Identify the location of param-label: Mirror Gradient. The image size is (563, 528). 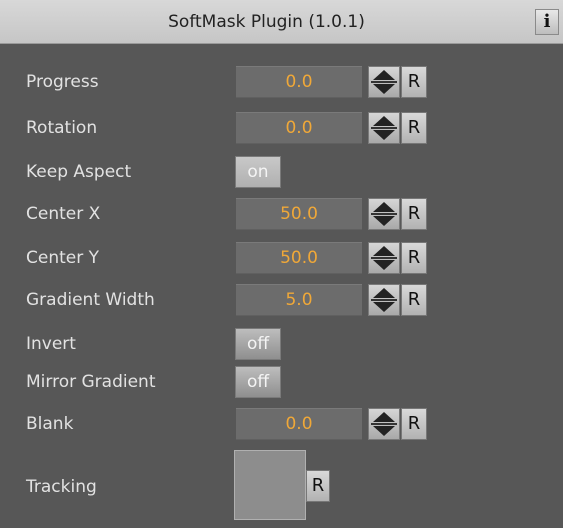
(91, 382).